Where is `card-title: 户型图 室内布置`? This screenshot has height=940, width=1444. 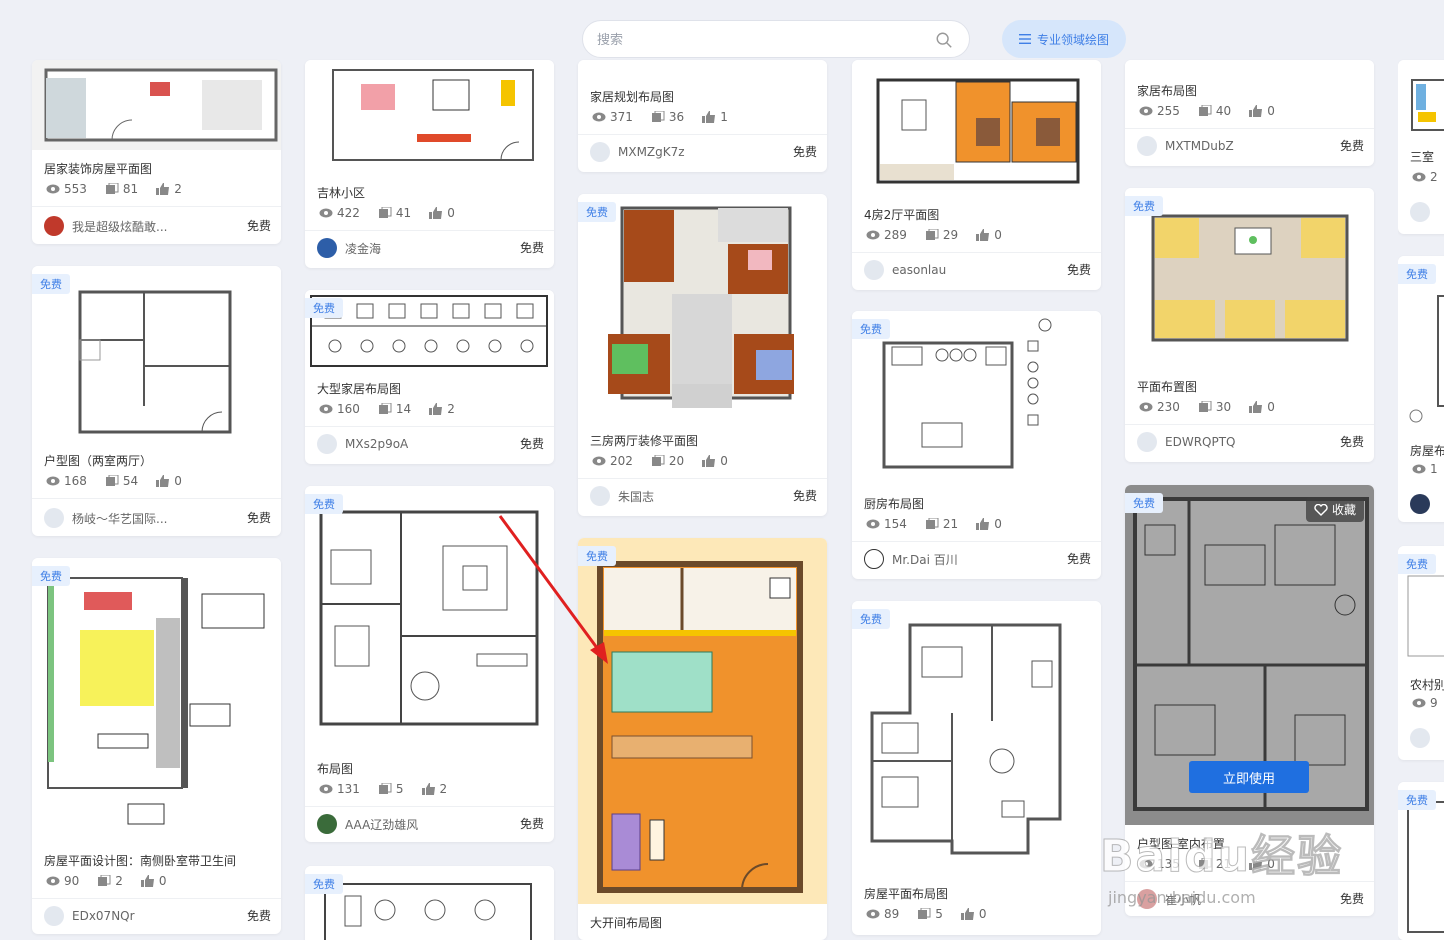 card-title: 户型图 室内布置 is located at coordinates (1181, 843).